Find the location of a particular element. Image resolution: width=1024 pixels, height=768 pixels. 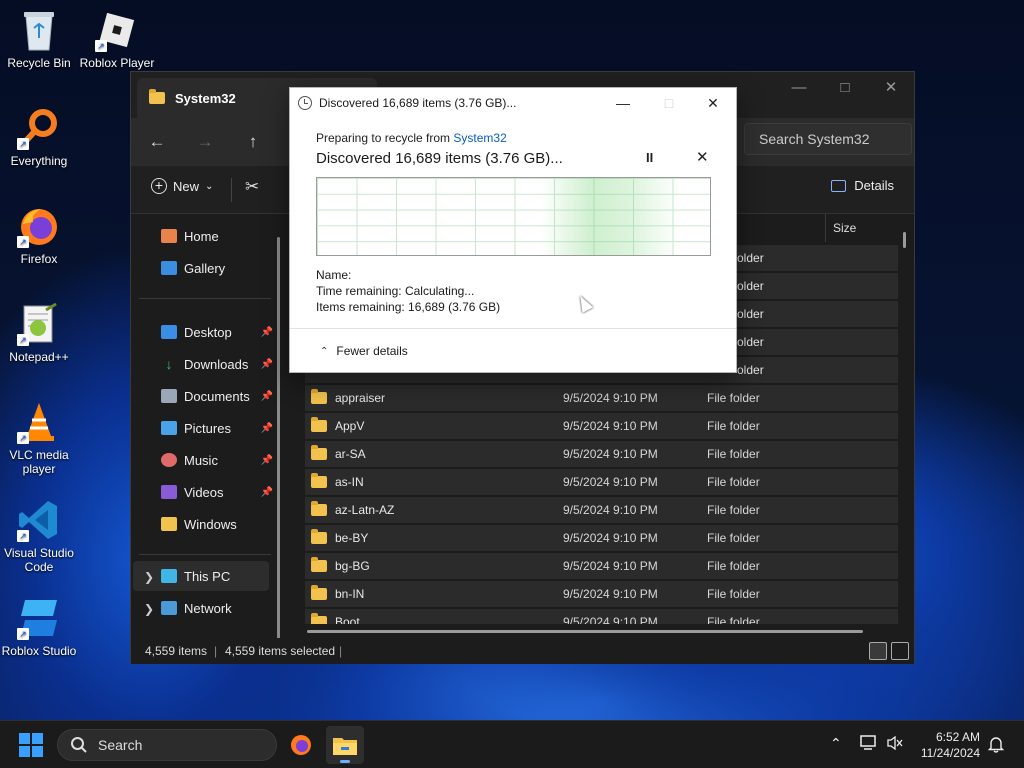

cancel-operation-button: ✕ is located at coordinates (702, 157).